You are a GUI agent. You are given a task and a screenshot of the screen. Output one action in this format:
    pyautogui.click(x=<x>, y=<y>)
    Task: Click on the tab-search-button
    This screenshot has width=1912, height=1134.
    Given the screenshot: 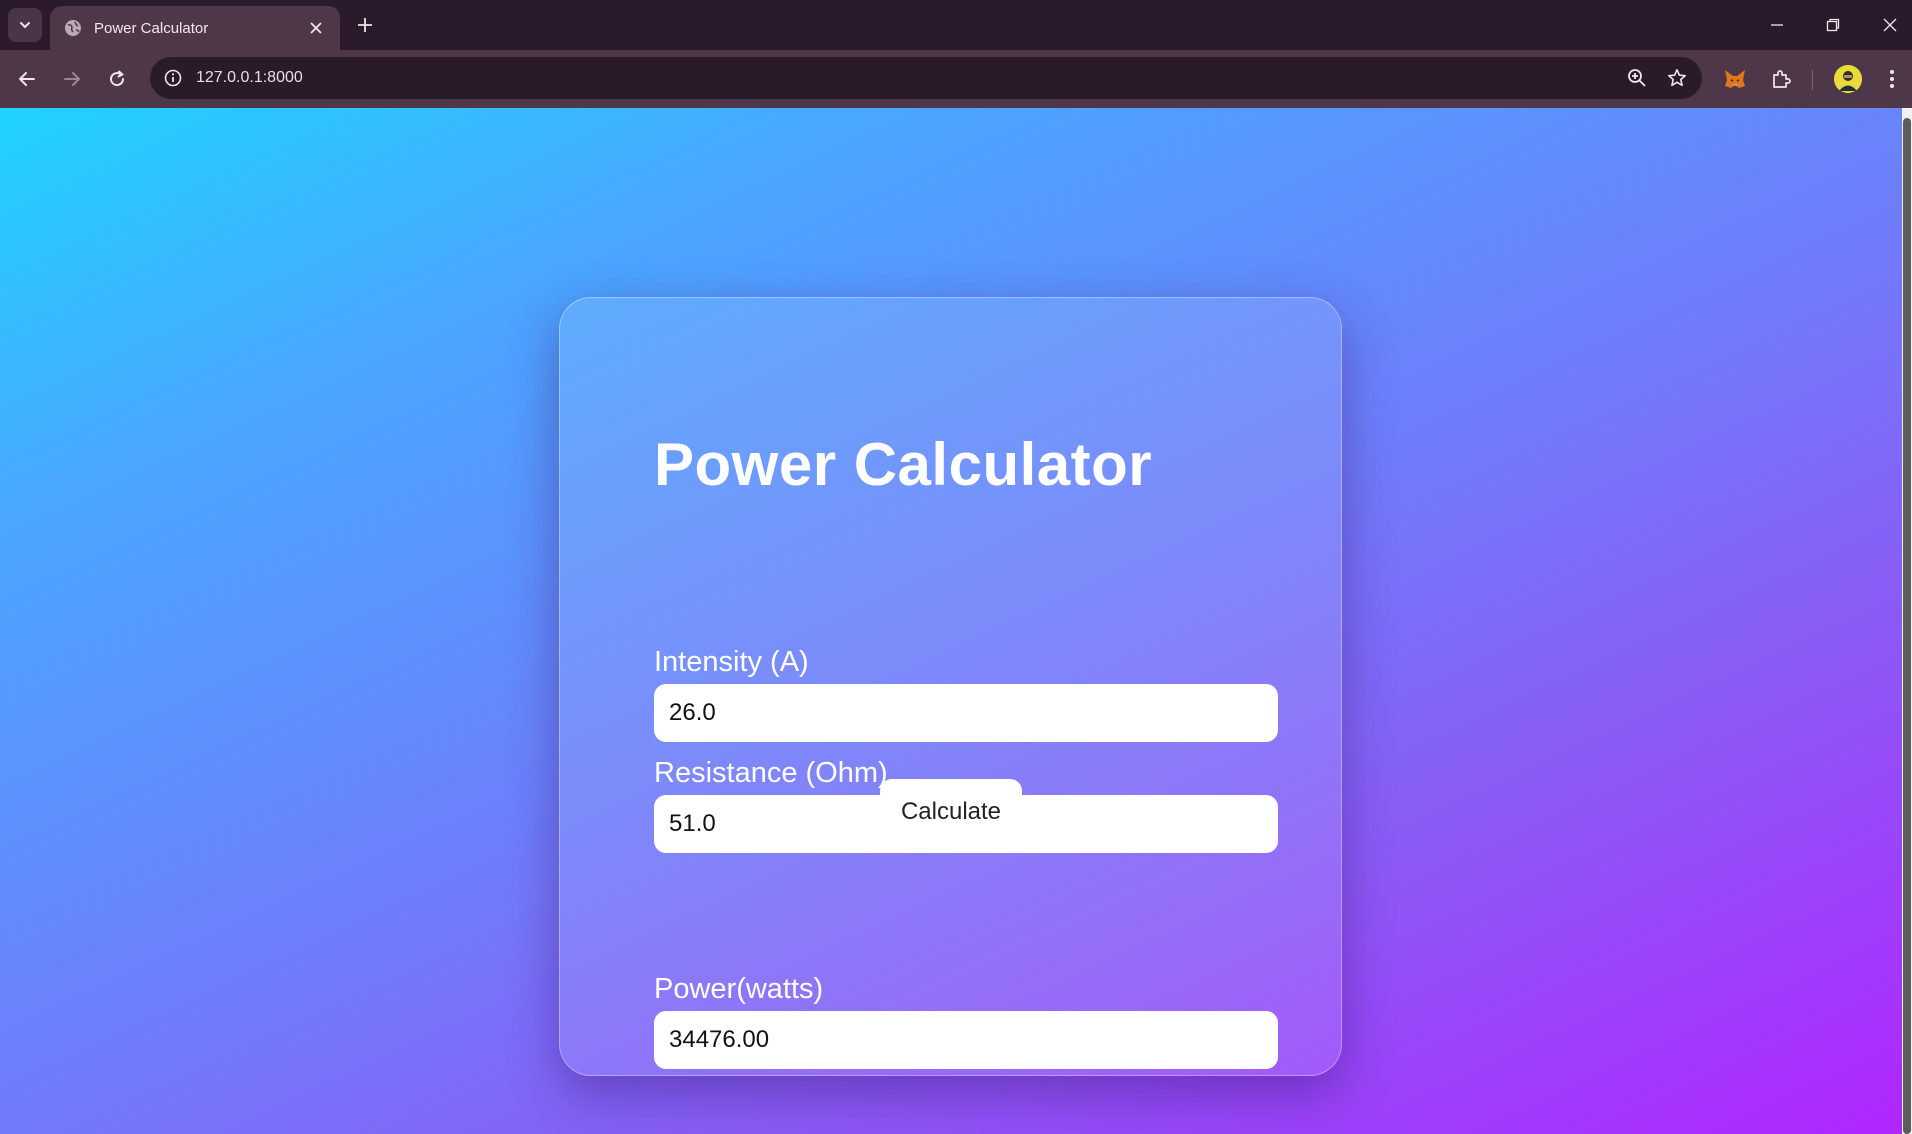 What is the action you would take?
    pyautogui.click(x=25, y=25)
    